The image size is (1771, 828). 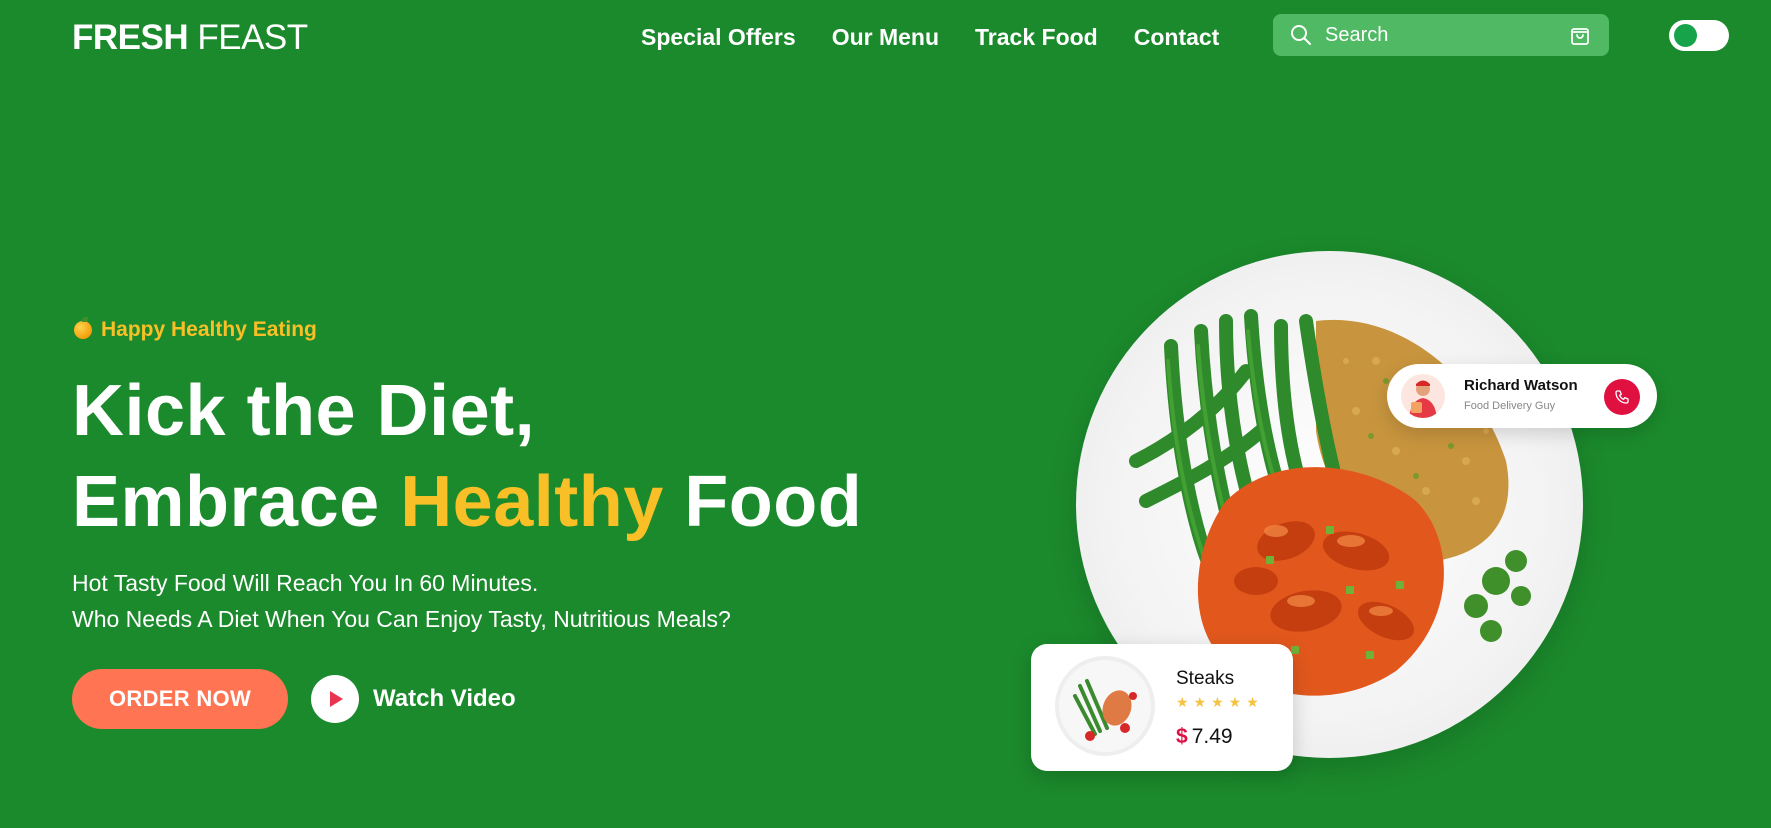 I want to click on dish-name: Steaks, so click(x=1205, y=678).